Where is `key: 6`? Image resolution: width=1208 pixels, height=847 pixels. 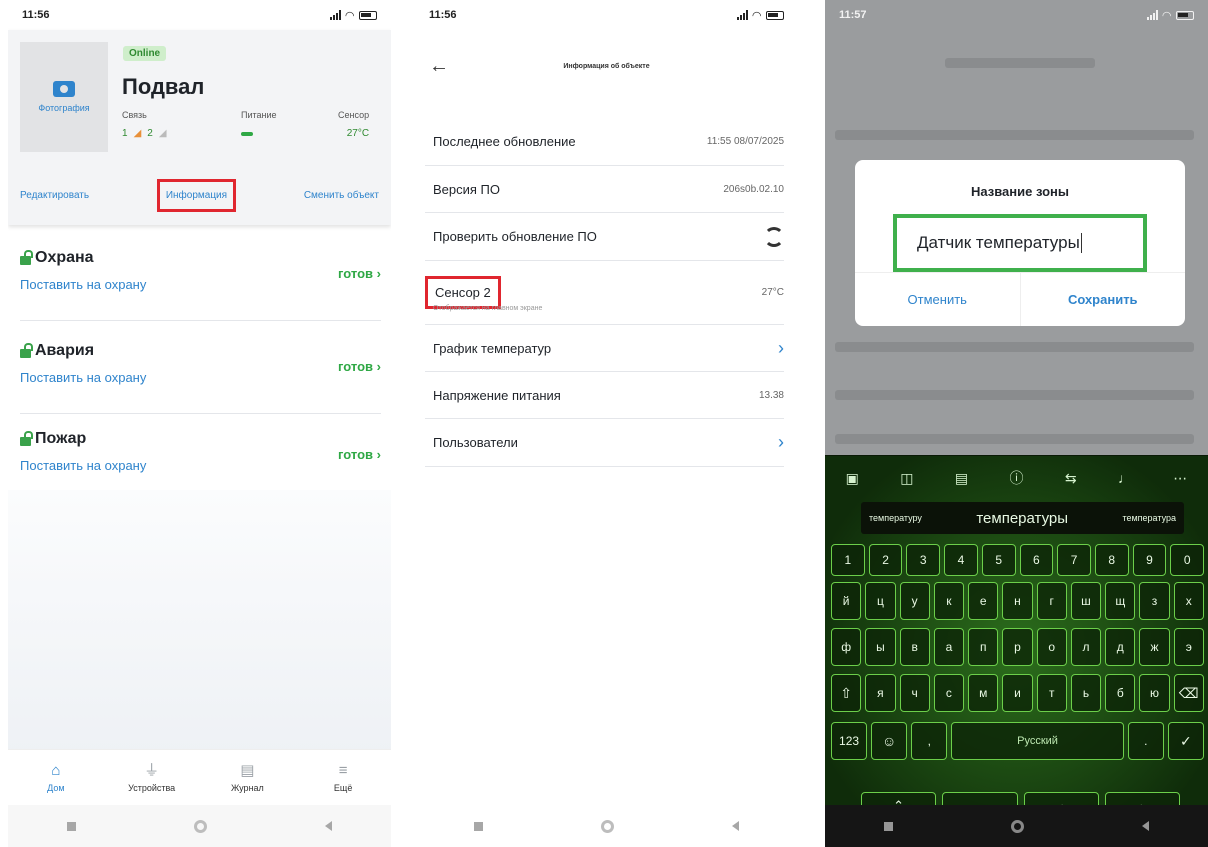 key: 6 is located at coordinates (1036, 560).